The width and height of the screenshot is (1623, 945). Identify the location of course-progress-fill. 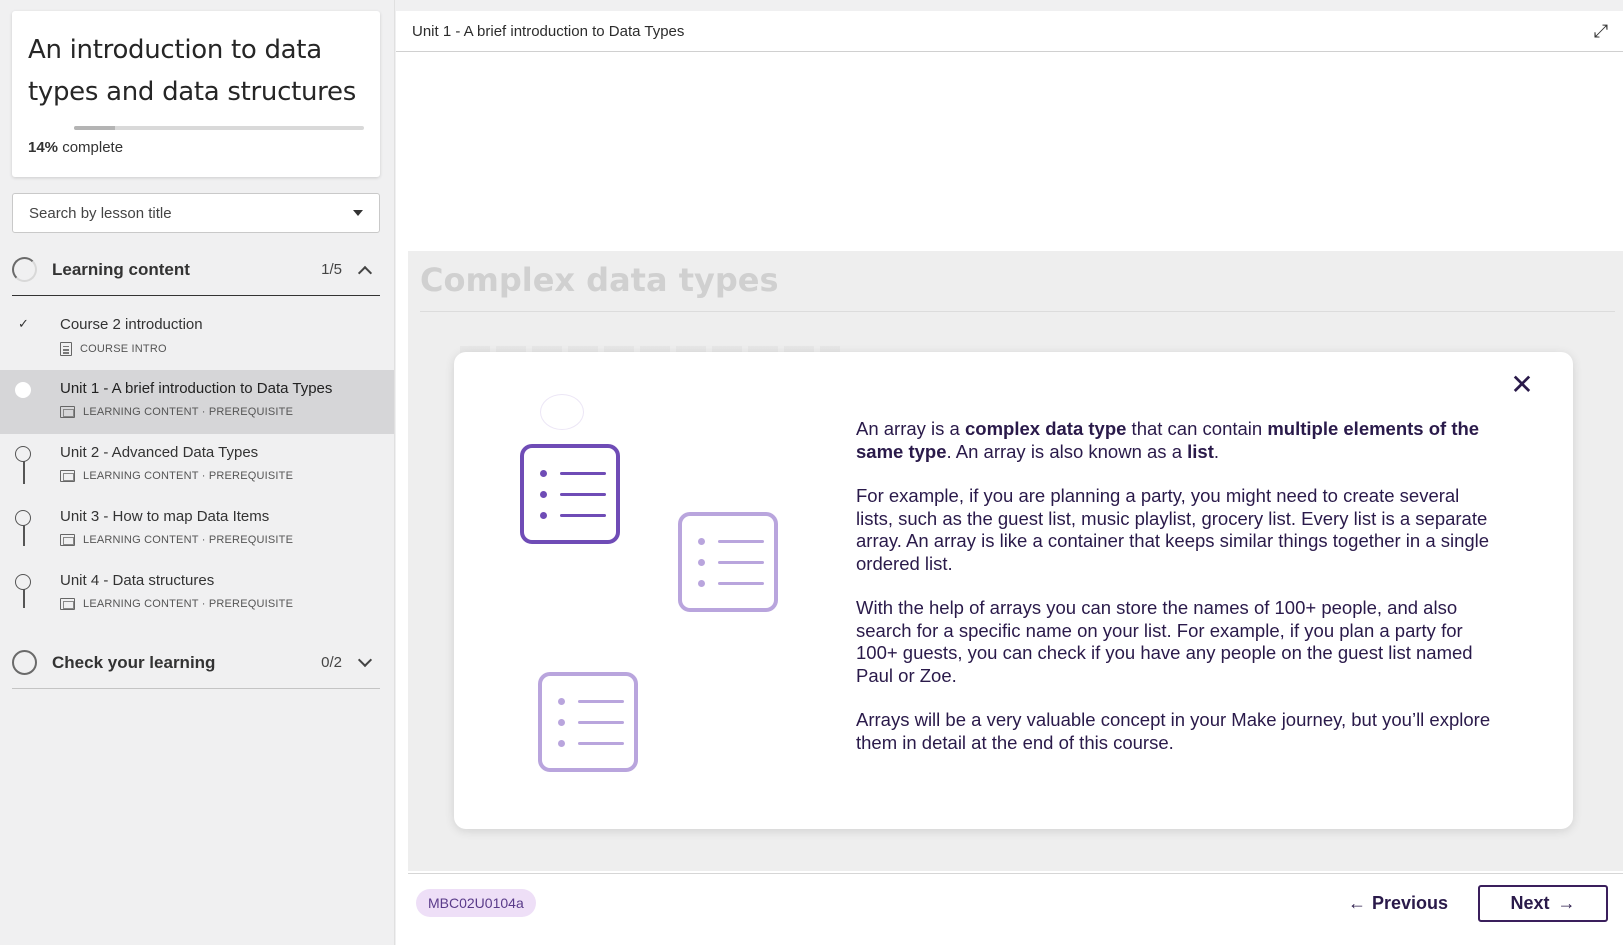
(94, 128).